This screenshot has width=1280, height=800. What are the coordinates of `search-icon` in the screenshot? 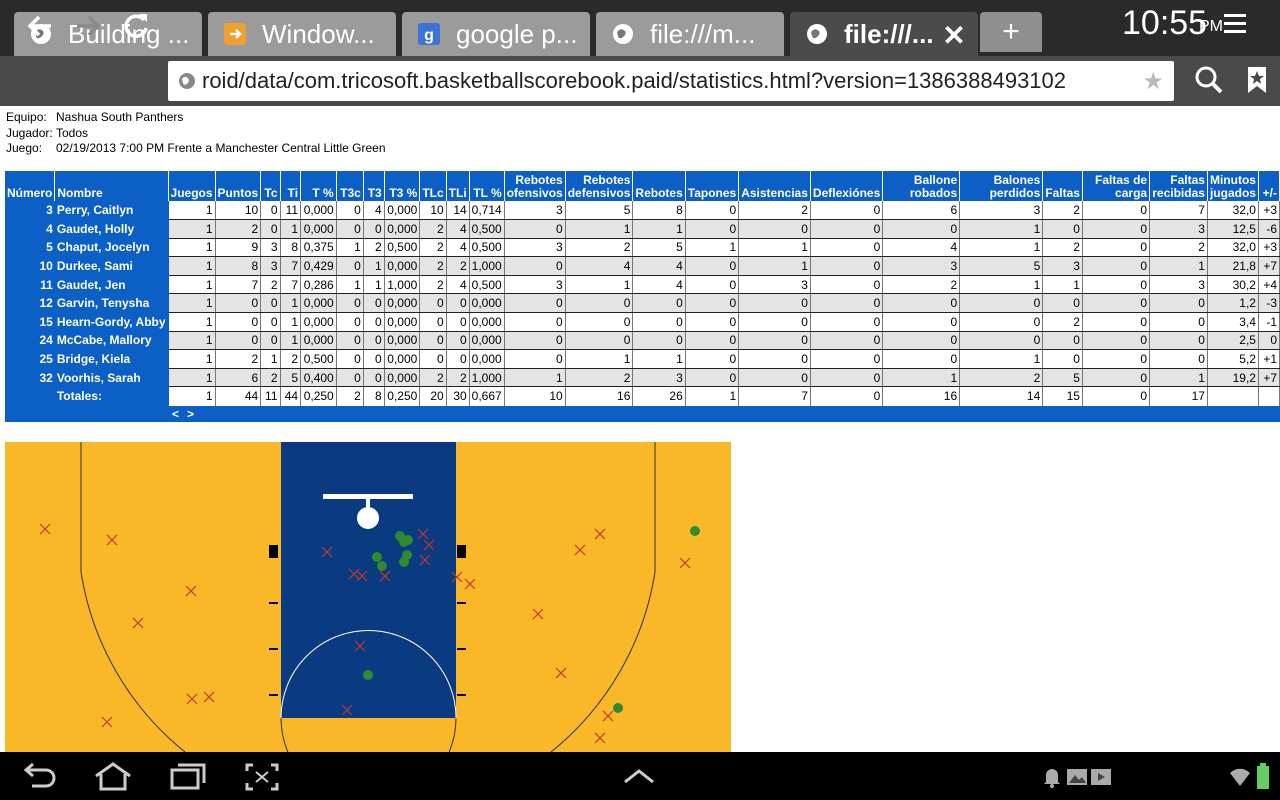 It's located at (1209, 80).